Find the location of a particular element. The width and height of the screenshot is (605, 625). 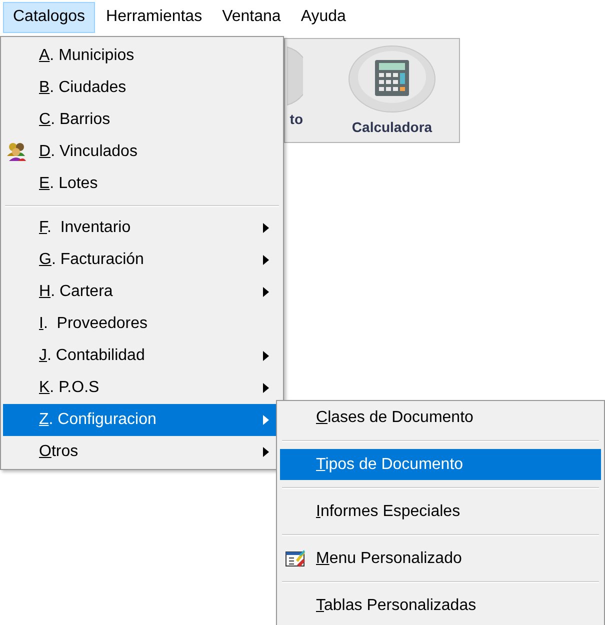

menu-item: Menu Personalizado is located at coordinates (440, 558).